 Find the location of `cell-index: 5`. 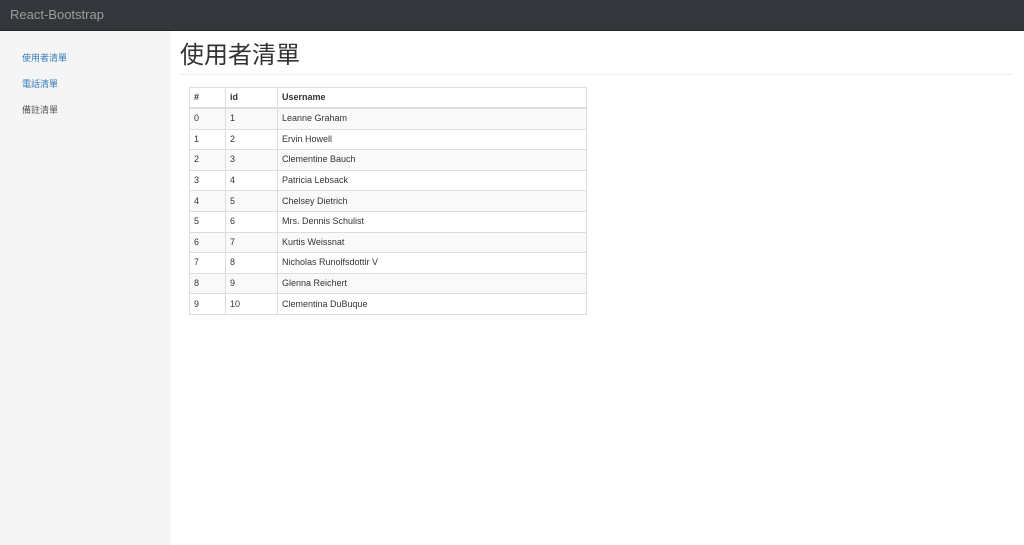

cell-index: 5 is located at coordinates (207, 221).